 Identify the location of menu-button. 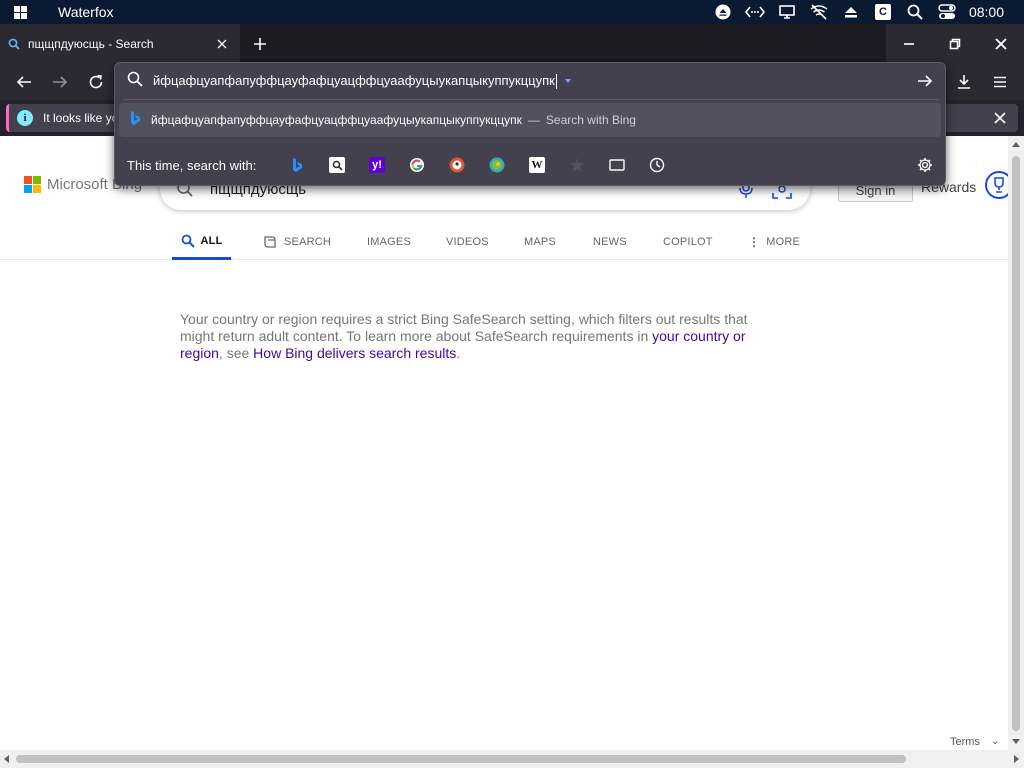
(1000, 82).